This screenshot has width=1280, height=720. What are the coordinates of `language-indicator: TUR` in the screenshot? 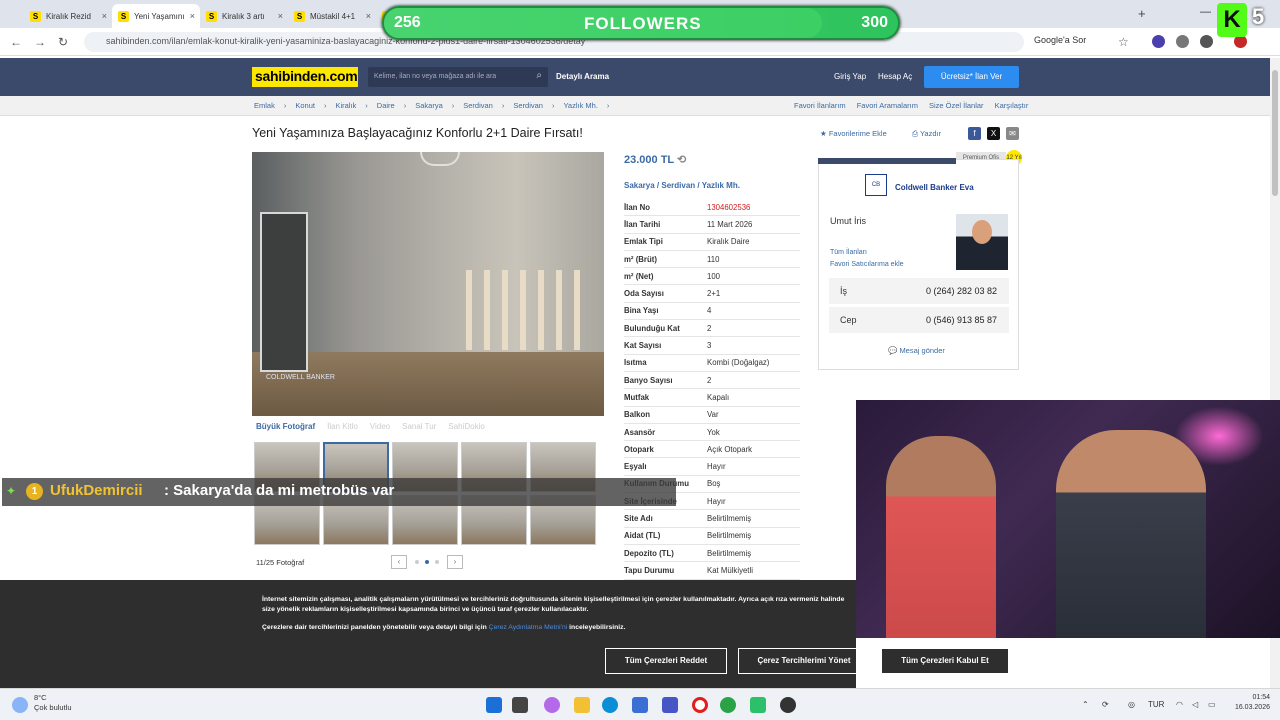 It's located at (1156, 704).